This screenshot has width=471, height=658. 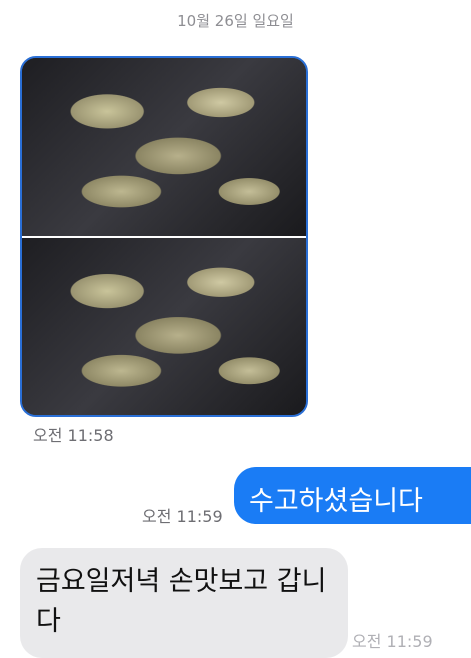 I want to click on outgoing-timestamp: 오전 11:59, so click(x=182, y=516).